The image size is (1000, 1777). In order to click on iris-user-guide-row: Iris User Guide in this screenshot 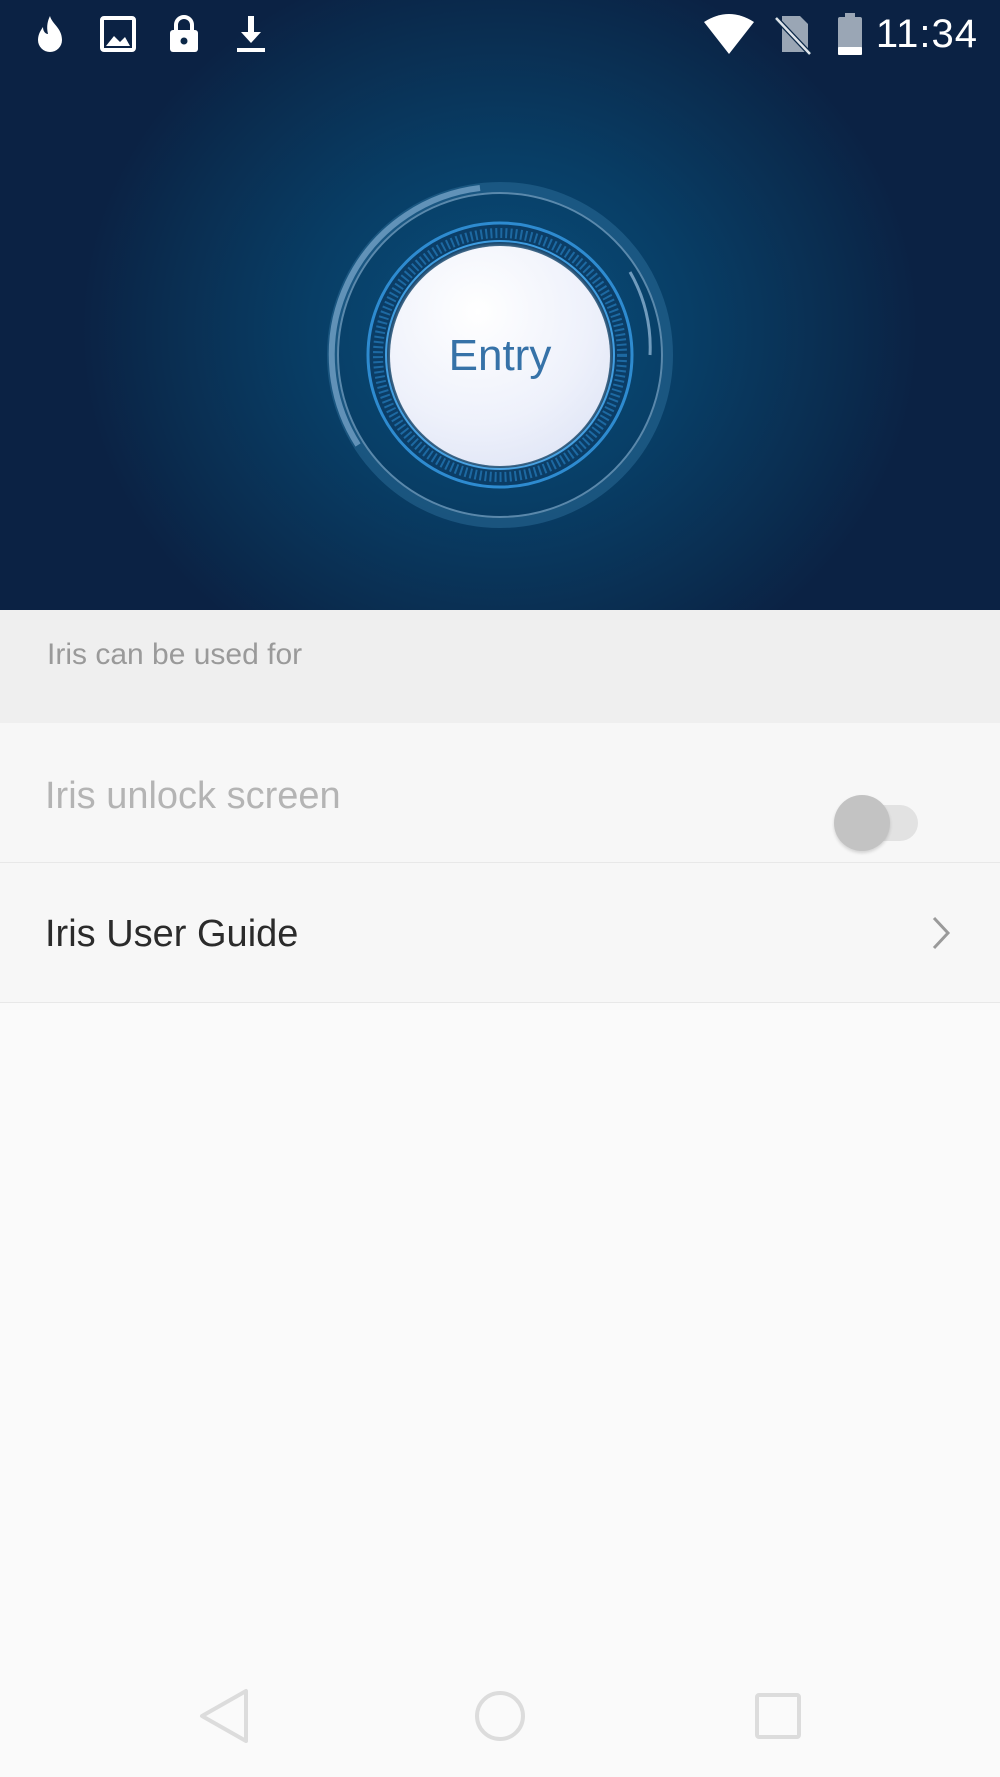, I will do `click(500, 933)`.